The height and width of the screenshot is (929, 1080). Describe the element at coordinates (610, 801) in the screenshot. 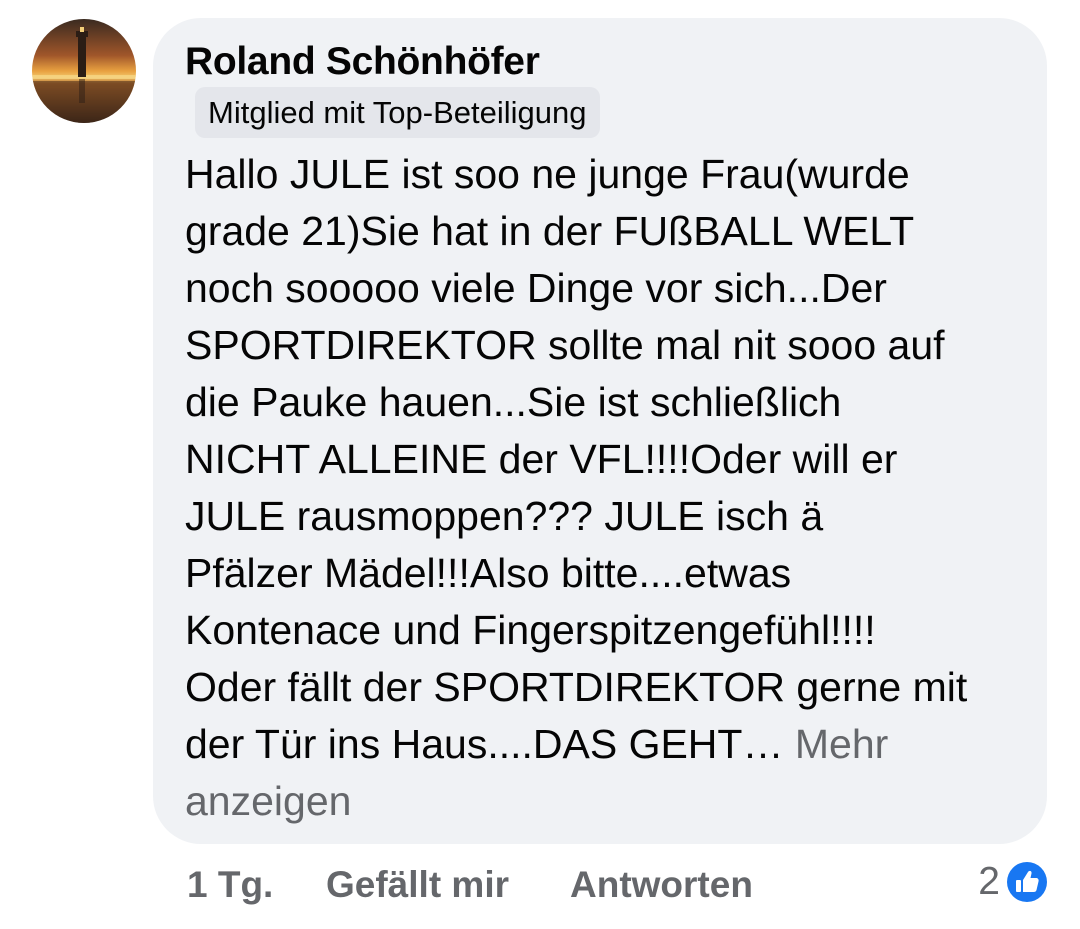

I see `see-more-link-continued: anzeigen` at that location.